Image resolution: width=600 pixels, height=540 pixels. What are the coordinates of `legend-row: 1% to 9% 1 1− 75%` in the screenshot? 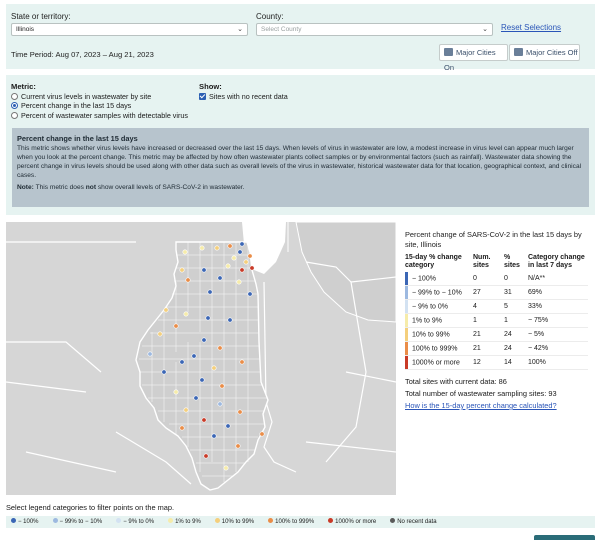 It's located at (496, 320).